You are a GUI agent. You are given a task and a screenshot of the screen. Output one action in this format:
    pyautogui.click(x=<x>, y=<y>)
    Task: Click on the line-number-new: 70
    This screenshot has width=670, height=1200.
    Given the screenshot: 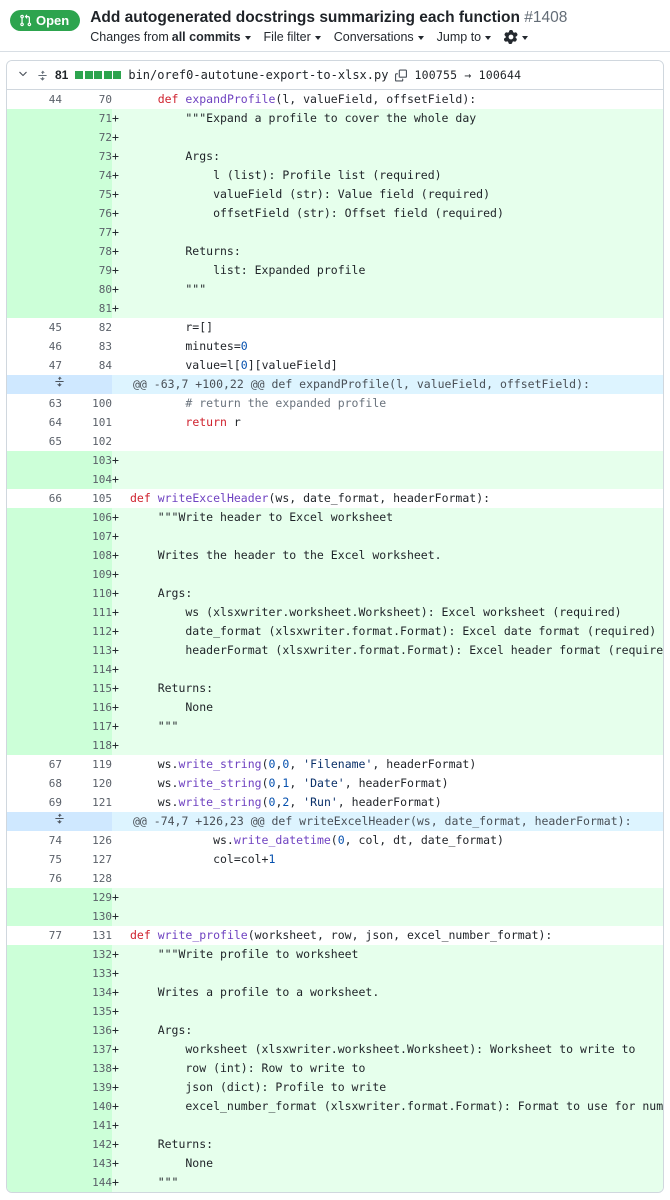 What is the action you would take?
    pyautogui.click(x=87, y=100)
    